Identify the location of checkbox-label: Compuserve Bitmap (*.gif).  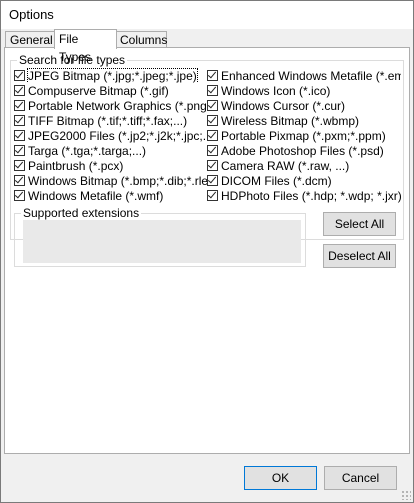
(98, 90).